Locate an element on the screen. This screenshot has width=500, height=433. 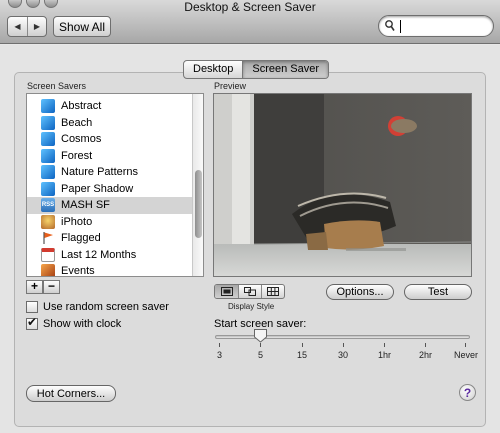
events-icon is located at coordinates (48, 270).